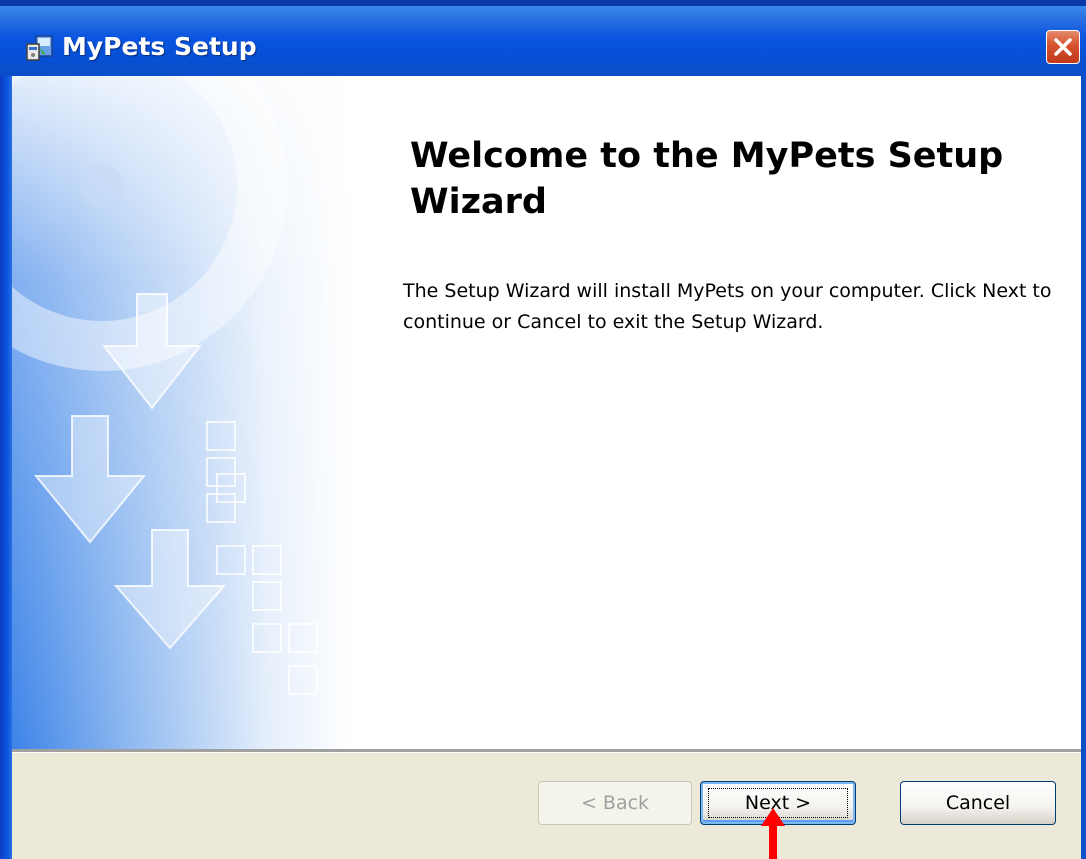 This screenshot has height=859, width=1086. Describe the element at coordinates (543, 38) in the screenshot. I see `title-bar: MyPets Setup` at that location.